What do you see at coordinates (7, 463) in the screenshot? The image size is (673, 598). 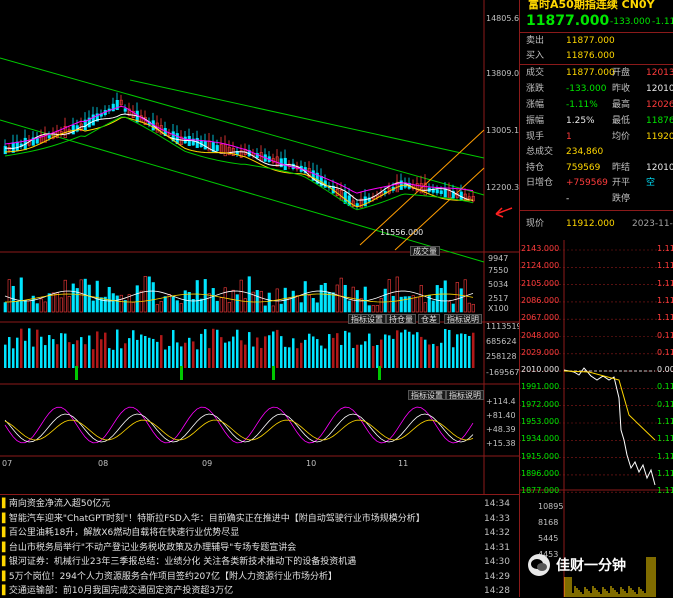 I see `month-label-07: 07` at bounding box center [7, 463].